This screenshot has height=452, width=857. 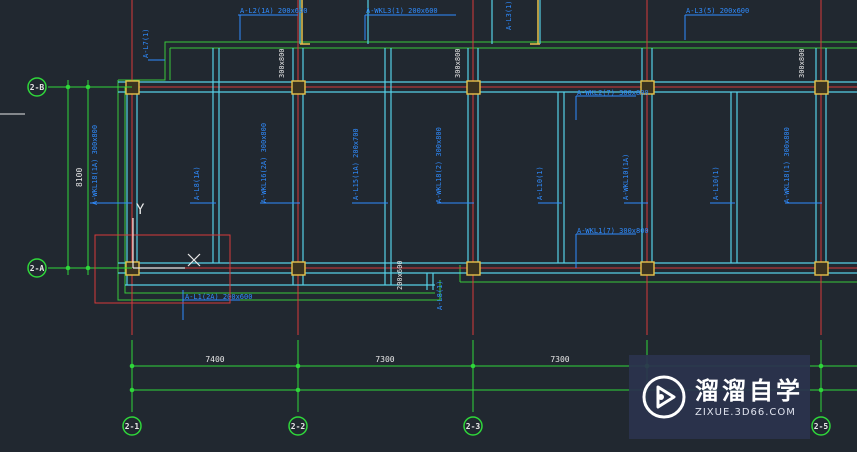 What do you see at coordinates (749, 390) in the screenshot?
I see `watermark-title: 溜溜自学` at bounding box center [749, 390].